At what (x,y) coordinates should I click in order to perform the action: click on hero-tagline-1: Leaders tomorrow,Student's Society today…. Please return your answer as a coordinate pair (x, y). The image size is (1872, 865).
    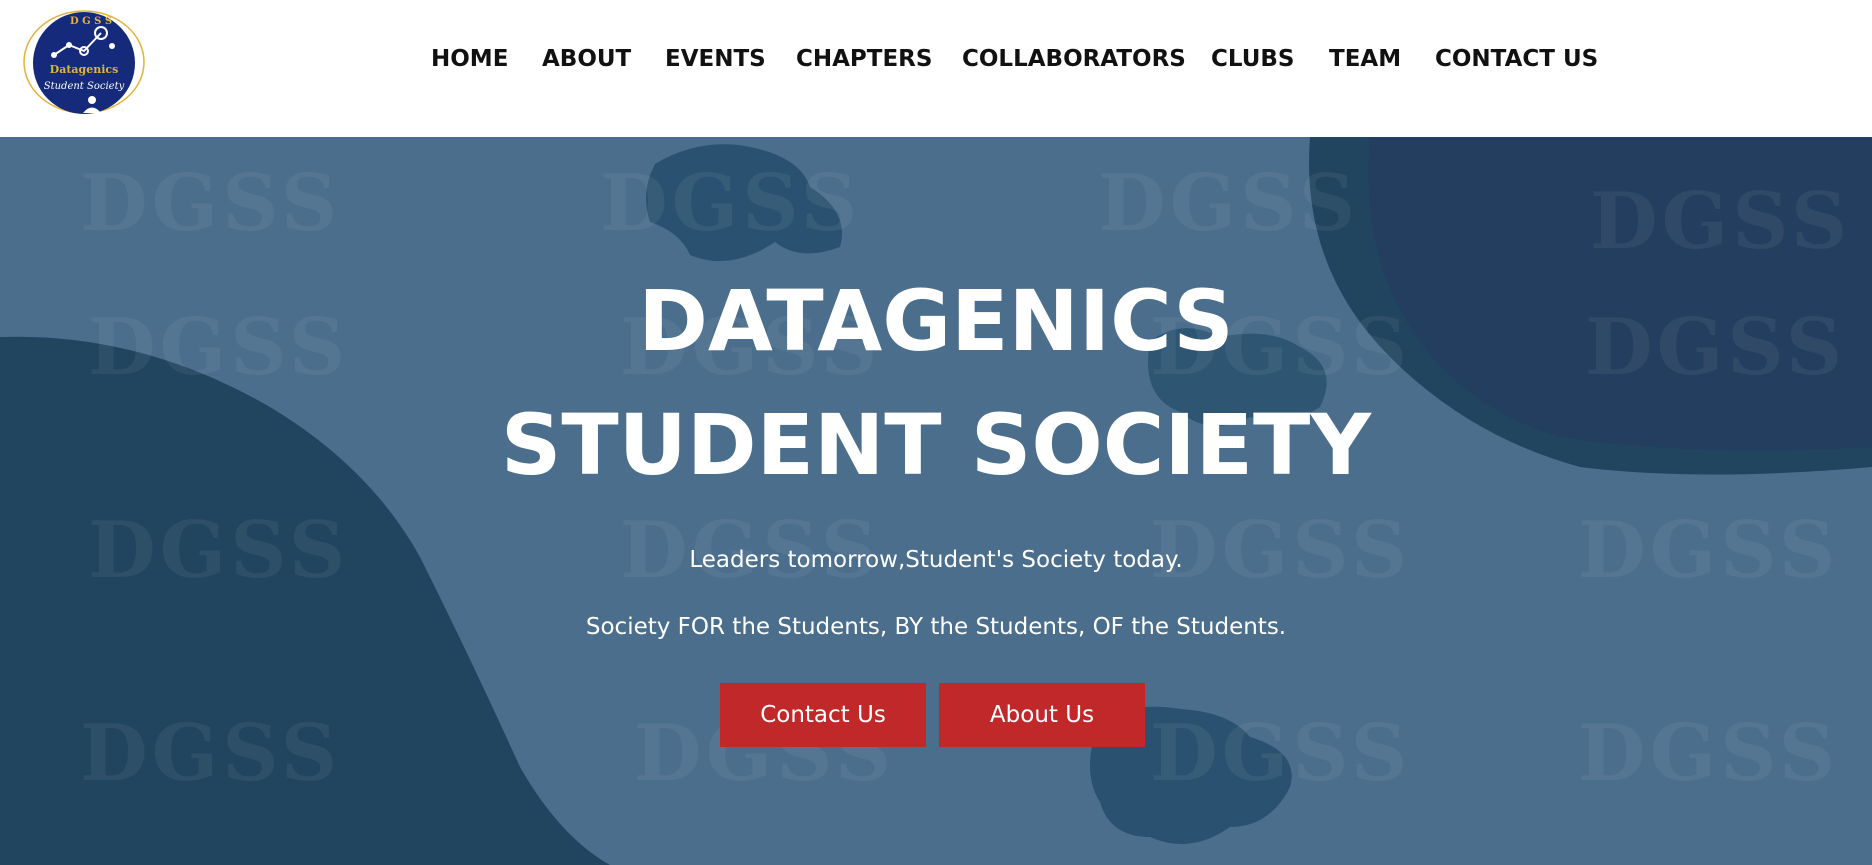
    Looking at the image, I should click on (936, 560).